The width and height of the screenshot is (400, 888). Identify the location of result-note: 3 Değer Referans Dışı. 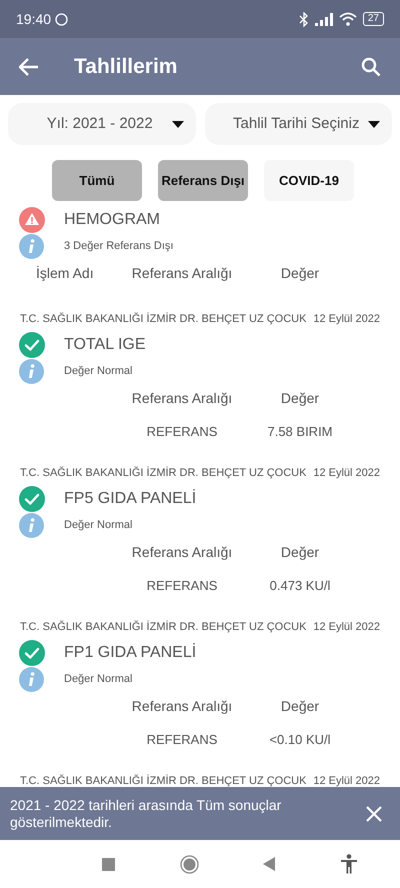
(119, 246).